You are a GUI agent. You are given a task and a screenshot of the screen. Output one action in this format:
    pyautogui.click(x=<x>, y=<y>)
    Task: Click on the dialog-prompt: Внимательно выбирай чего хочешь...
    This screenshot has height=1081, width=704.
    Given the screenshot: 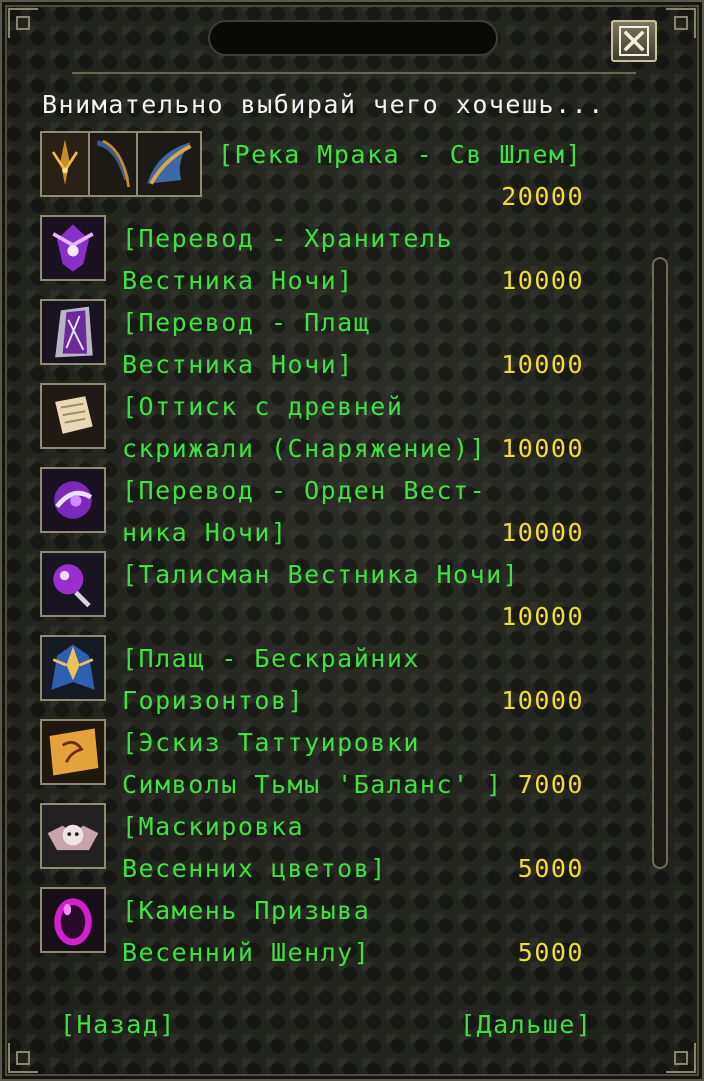 What is the action you would take?
    pyautogui.click(x=323, y=104)
    